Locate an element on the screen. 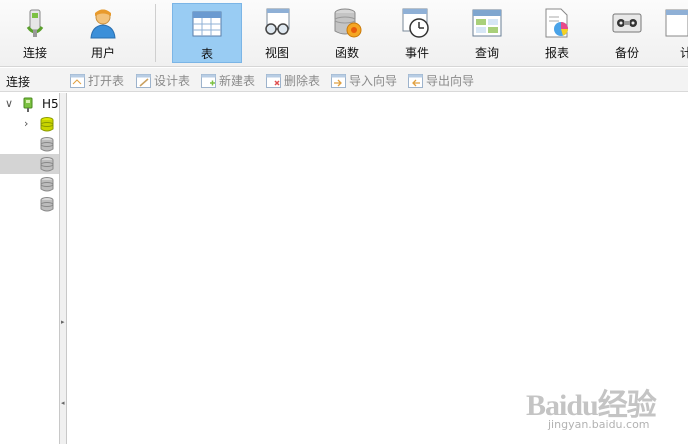 This screenshot has height=444, width=688. import-wizard-icon is located at coordinates (338, 81).